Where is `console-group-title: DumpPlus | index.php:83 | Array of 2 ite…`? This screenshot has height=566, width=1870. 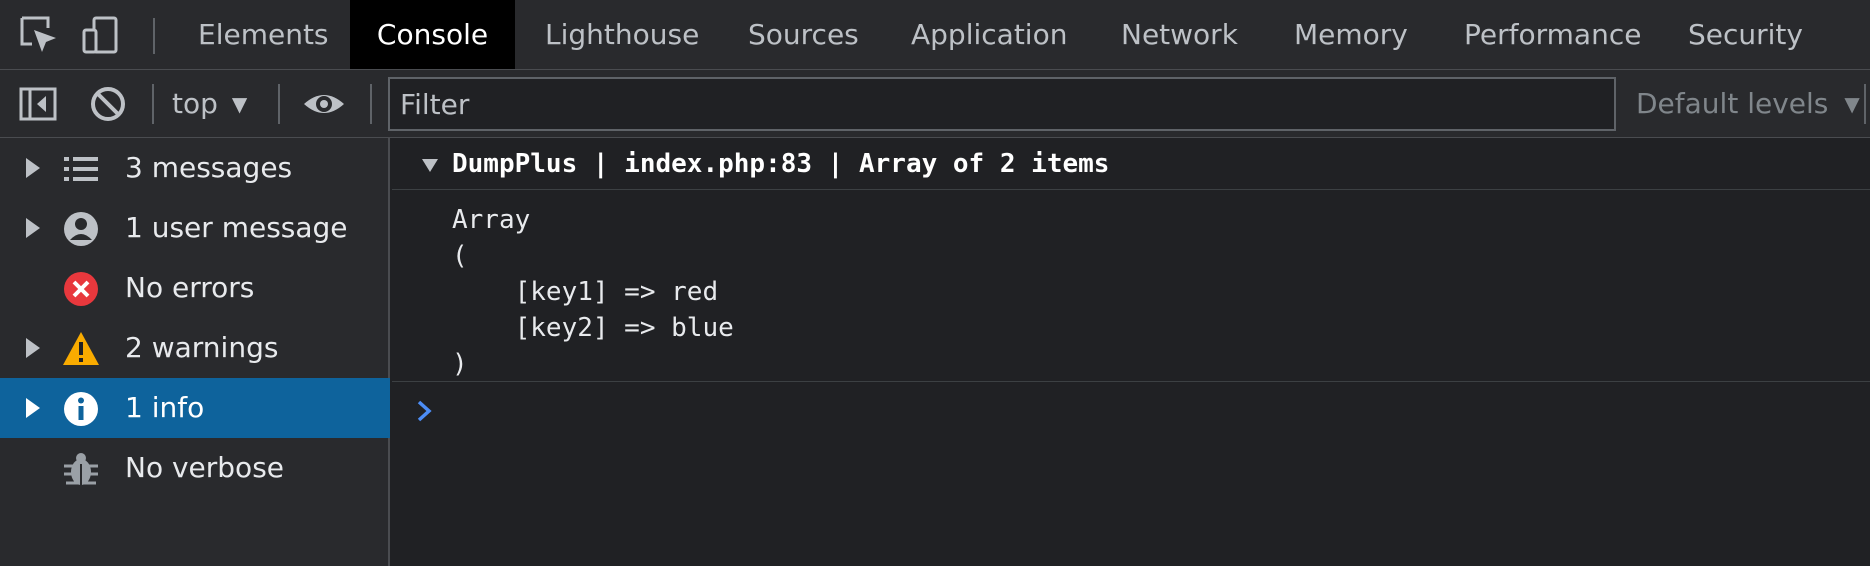
console-group-title: DumpPlus | index.php:83 | Array of 2 ite… is located at coordinates (781, 164).